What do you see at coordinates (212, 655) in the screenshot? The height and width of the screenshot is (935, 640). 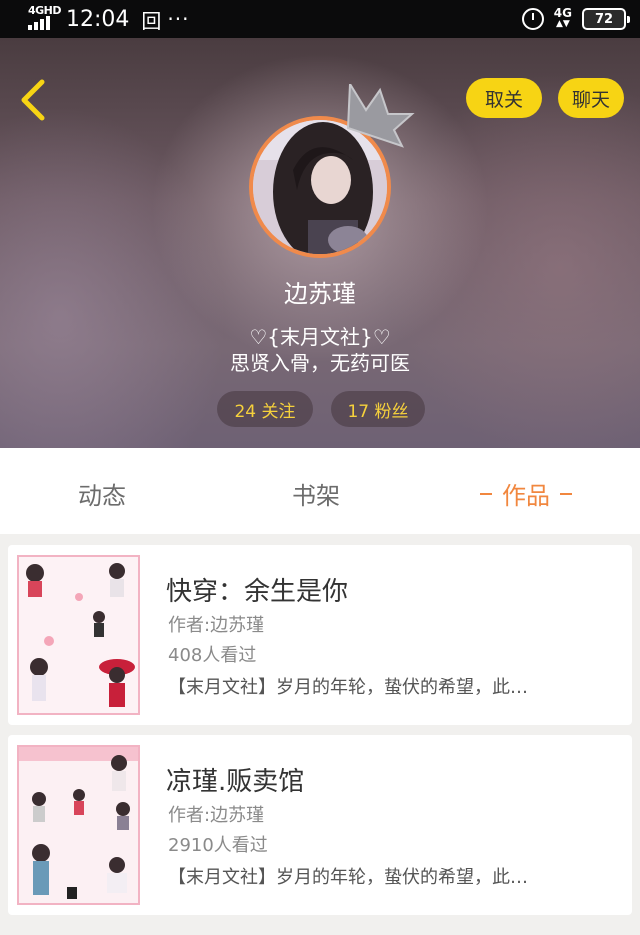 I see `book-views: 408人看过` at bounding box center [212, 655].